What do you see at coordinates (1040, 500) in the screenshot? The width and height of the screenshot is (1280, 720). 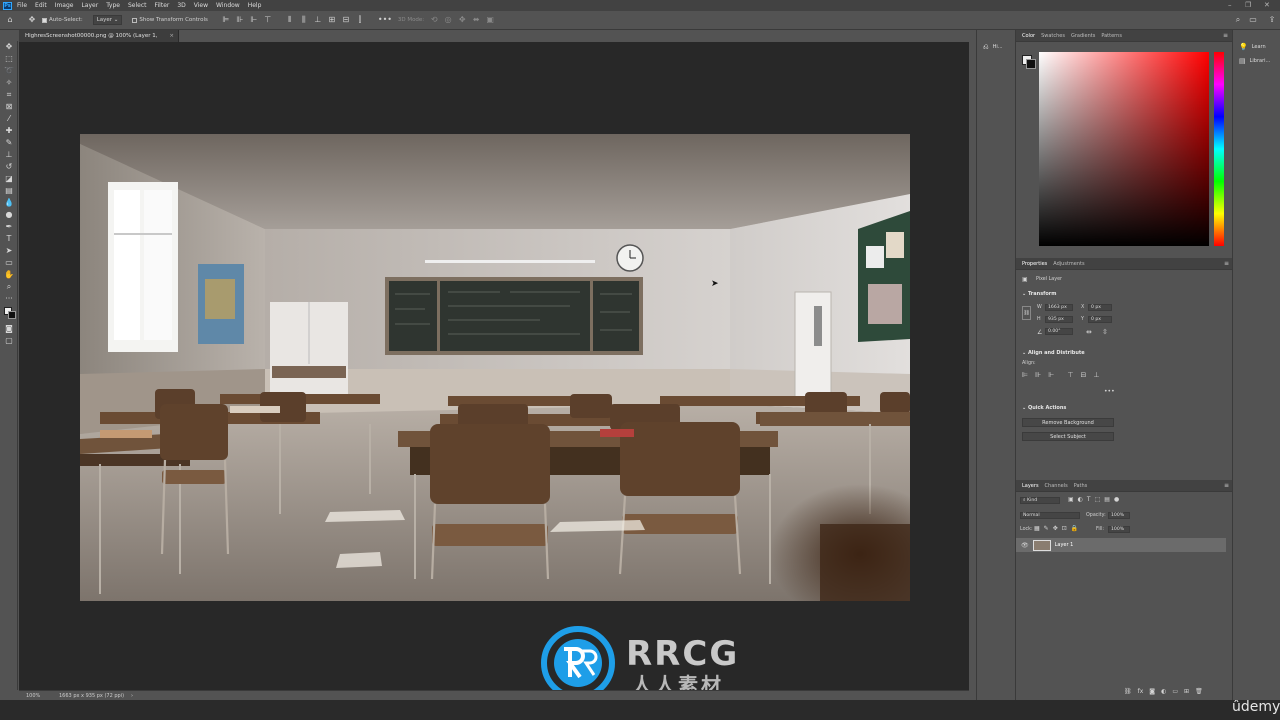 I see `layer-filter-dropdown: ⌕ Kind` at bounding box center [1040, 500].